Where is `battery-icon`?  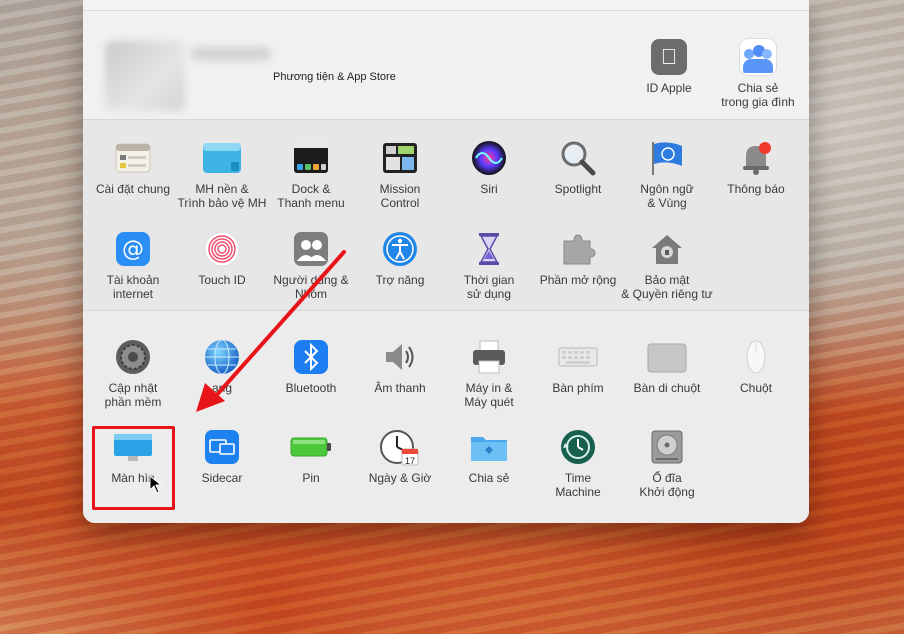
battery-icon is located at coordinates (310, 447).